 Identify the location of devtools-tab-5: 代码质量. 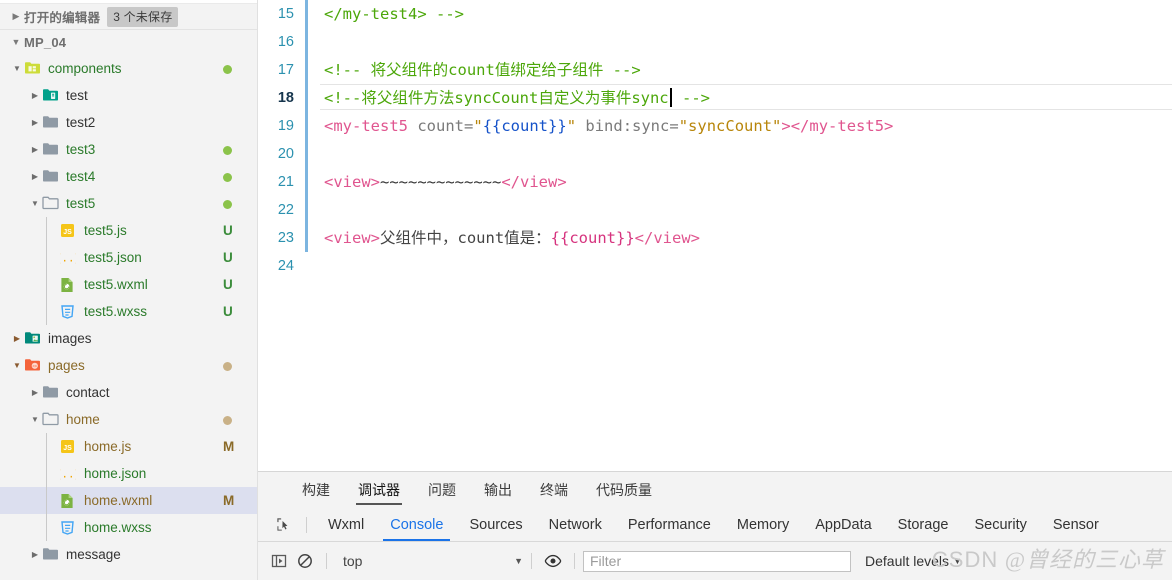
(624, 494).